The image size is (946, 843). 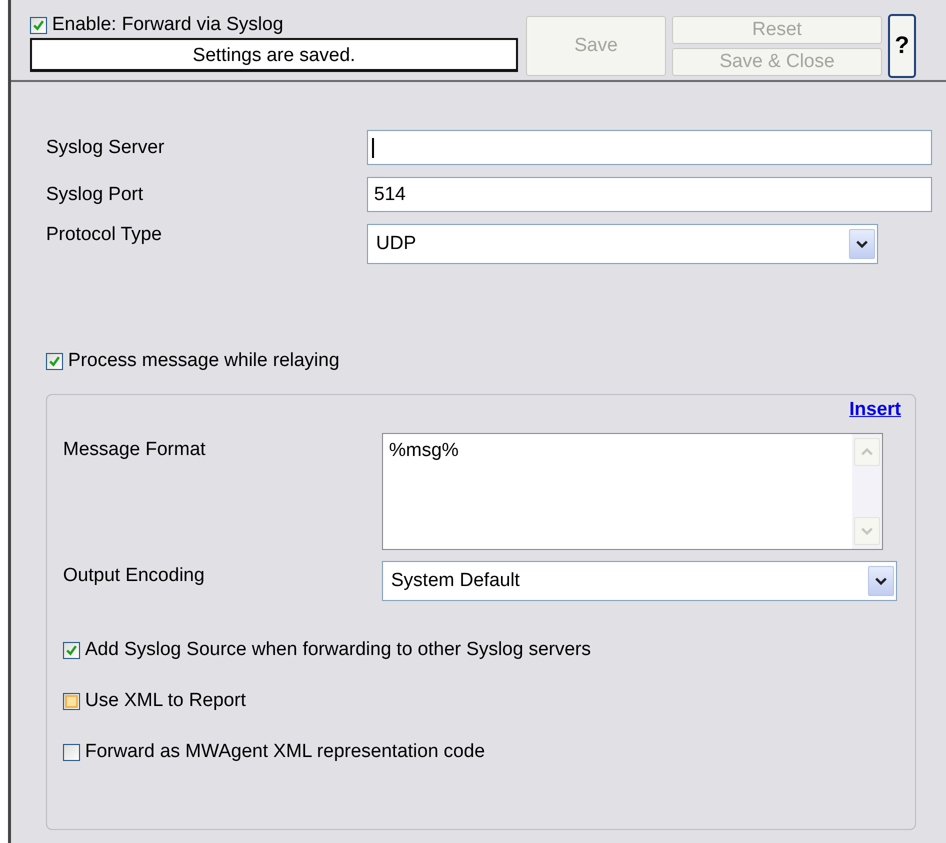 I want to click on checkbox-label: Use XML to Report, so click(x=165, y=701).